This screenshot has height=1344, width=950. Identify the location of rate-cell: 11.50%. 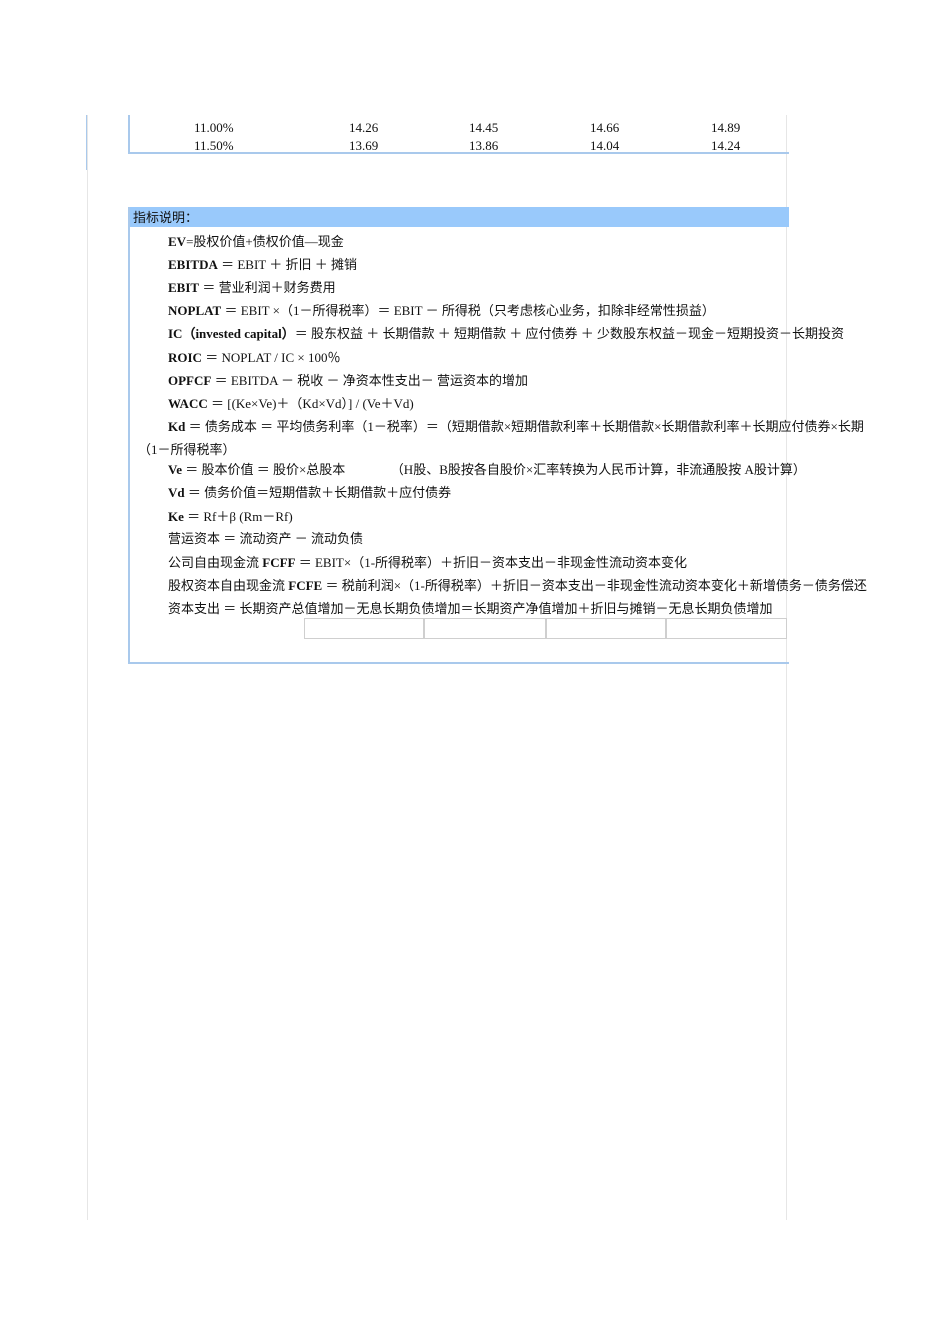
(214, 144).